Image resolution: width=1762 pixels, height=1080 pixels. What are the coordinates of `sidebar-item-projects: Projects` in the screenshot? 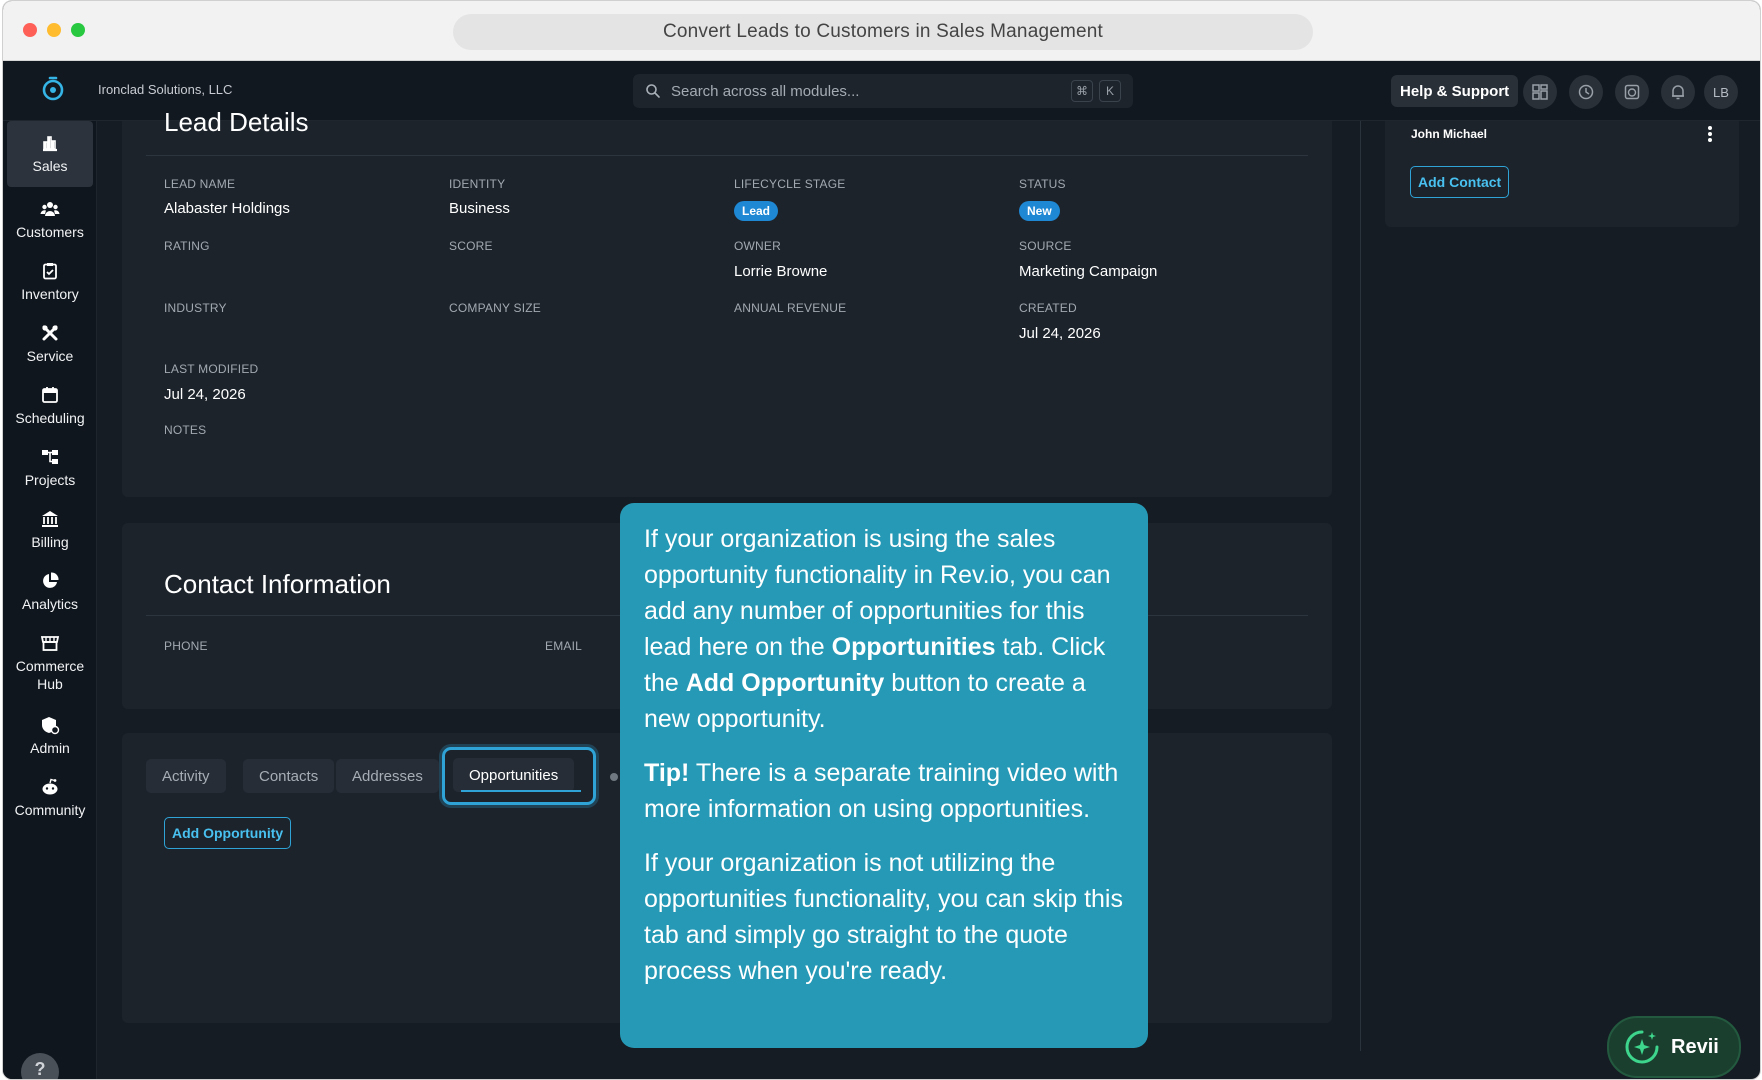 It's located at (50, 468).